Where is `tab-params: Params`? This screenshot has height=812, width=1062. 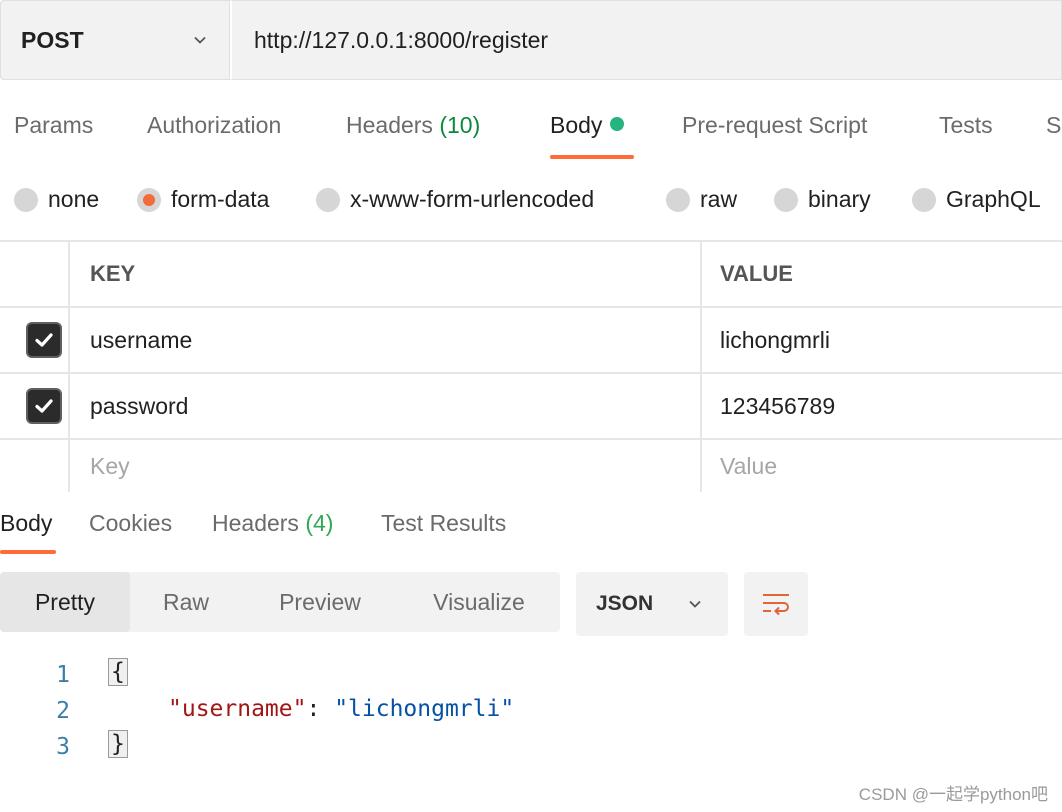
tab-params: Params is located at coordinates (53, 125).